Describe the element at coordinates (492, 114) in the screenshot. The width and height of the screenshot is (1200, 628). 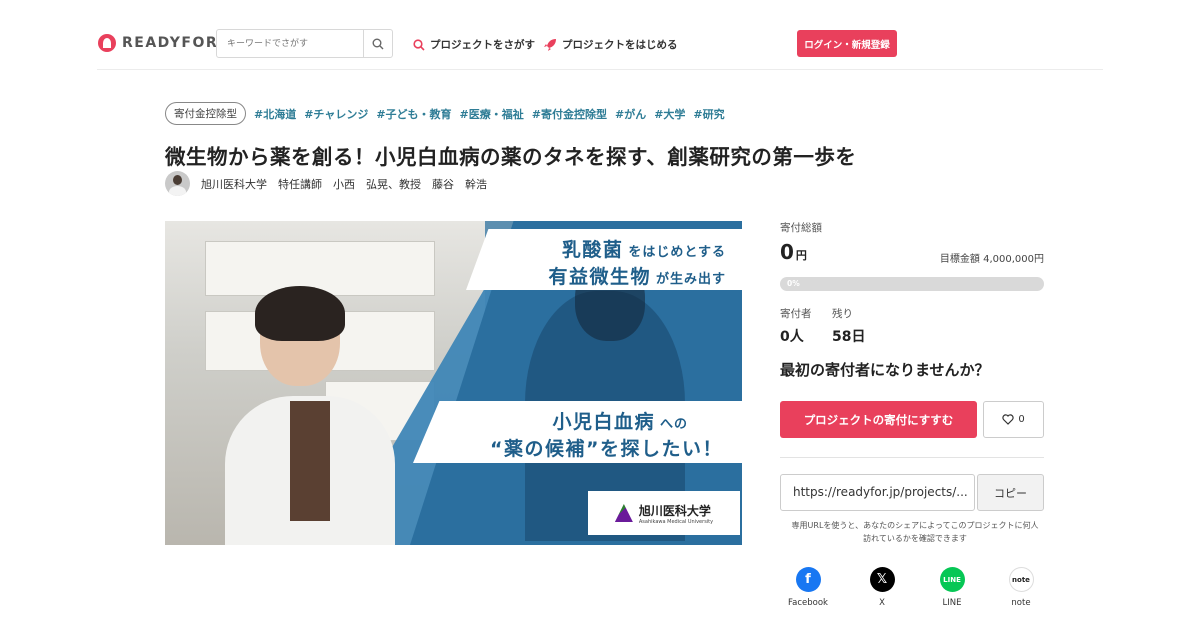
I see `tag-link: #医療・福祉` at that location.